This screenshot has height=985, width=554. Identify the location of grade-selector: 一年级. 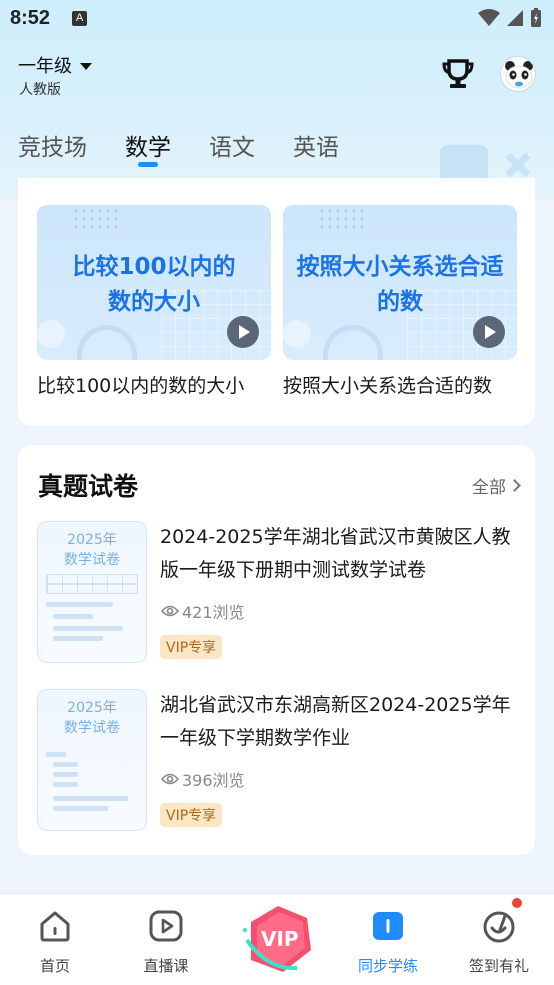
(55, 65).